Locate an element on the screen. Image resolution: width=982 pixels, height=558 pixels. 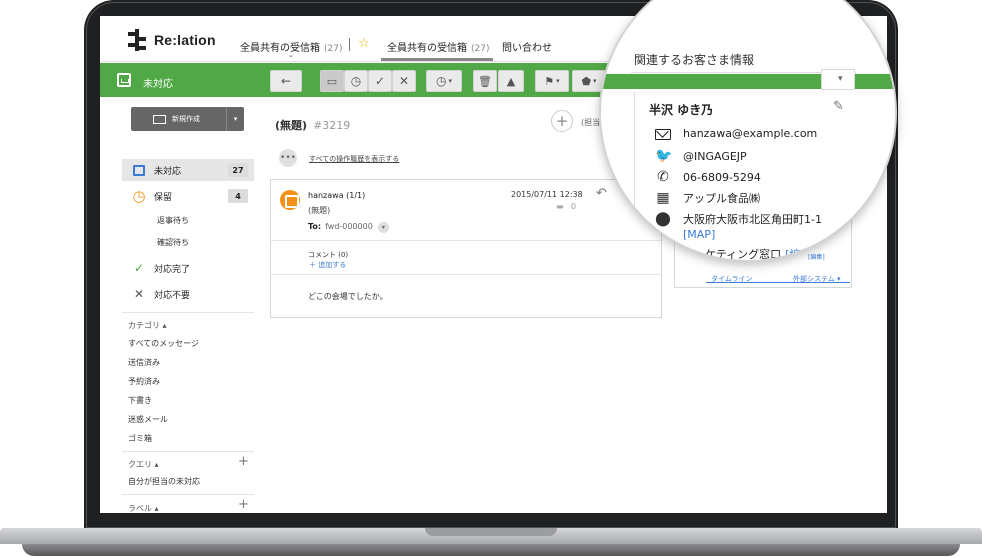
warning-icon: ▲ is located at coordinates (511, 81).